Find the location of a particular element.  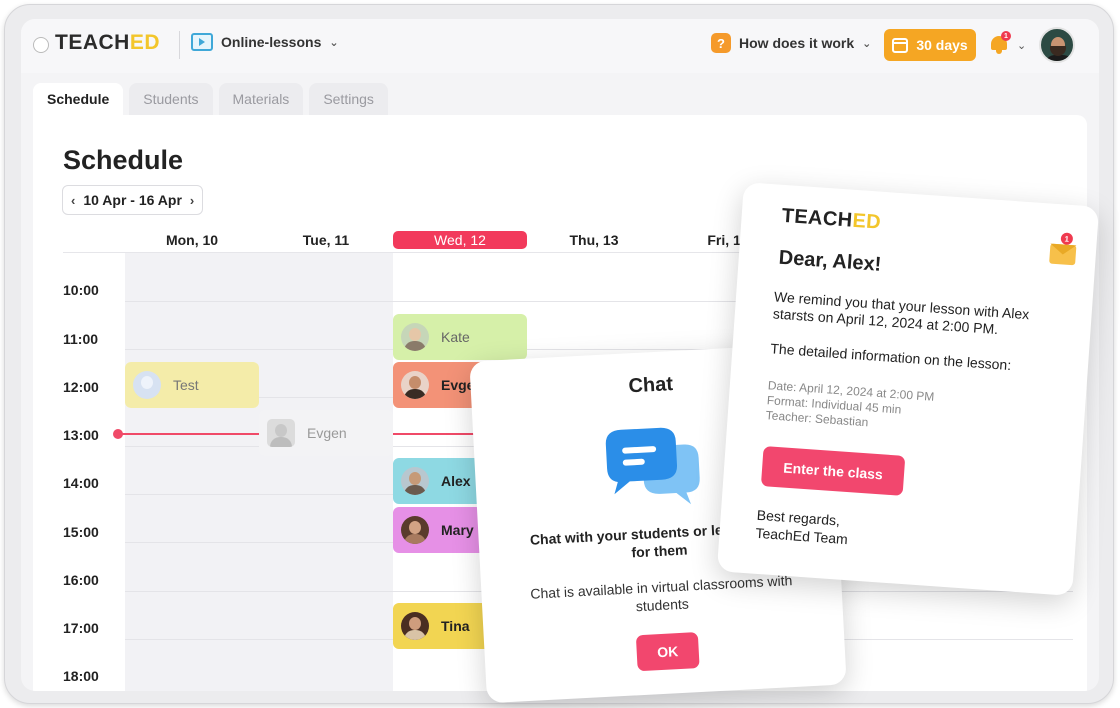

how-it-works-menu: ? How does it work ⌄ is located at coordinates (791, 43).